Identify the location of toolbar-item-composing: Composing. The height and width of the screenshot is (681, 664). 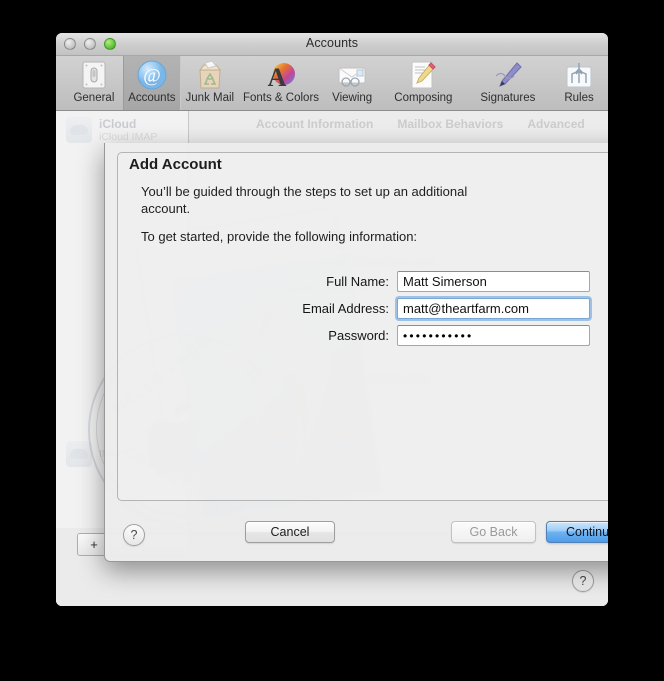
(423, 83).